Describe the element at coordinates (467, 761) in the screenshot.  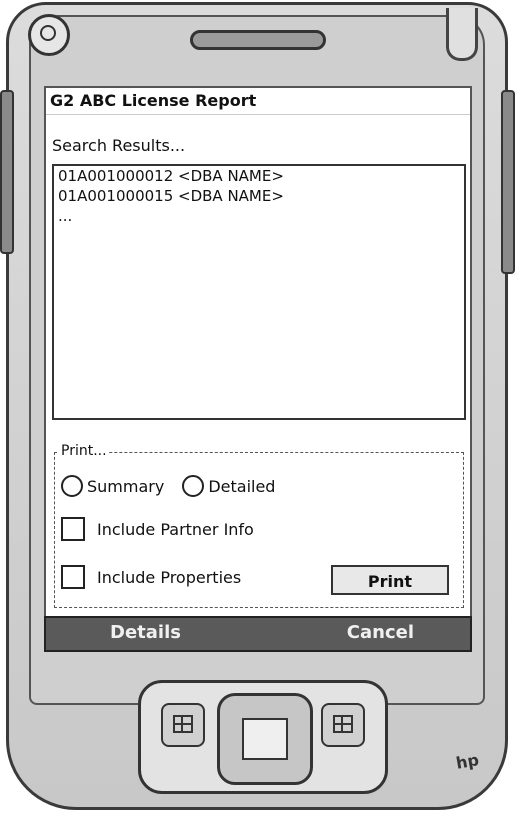
I see `hp-logo-icon: hp` at that location.